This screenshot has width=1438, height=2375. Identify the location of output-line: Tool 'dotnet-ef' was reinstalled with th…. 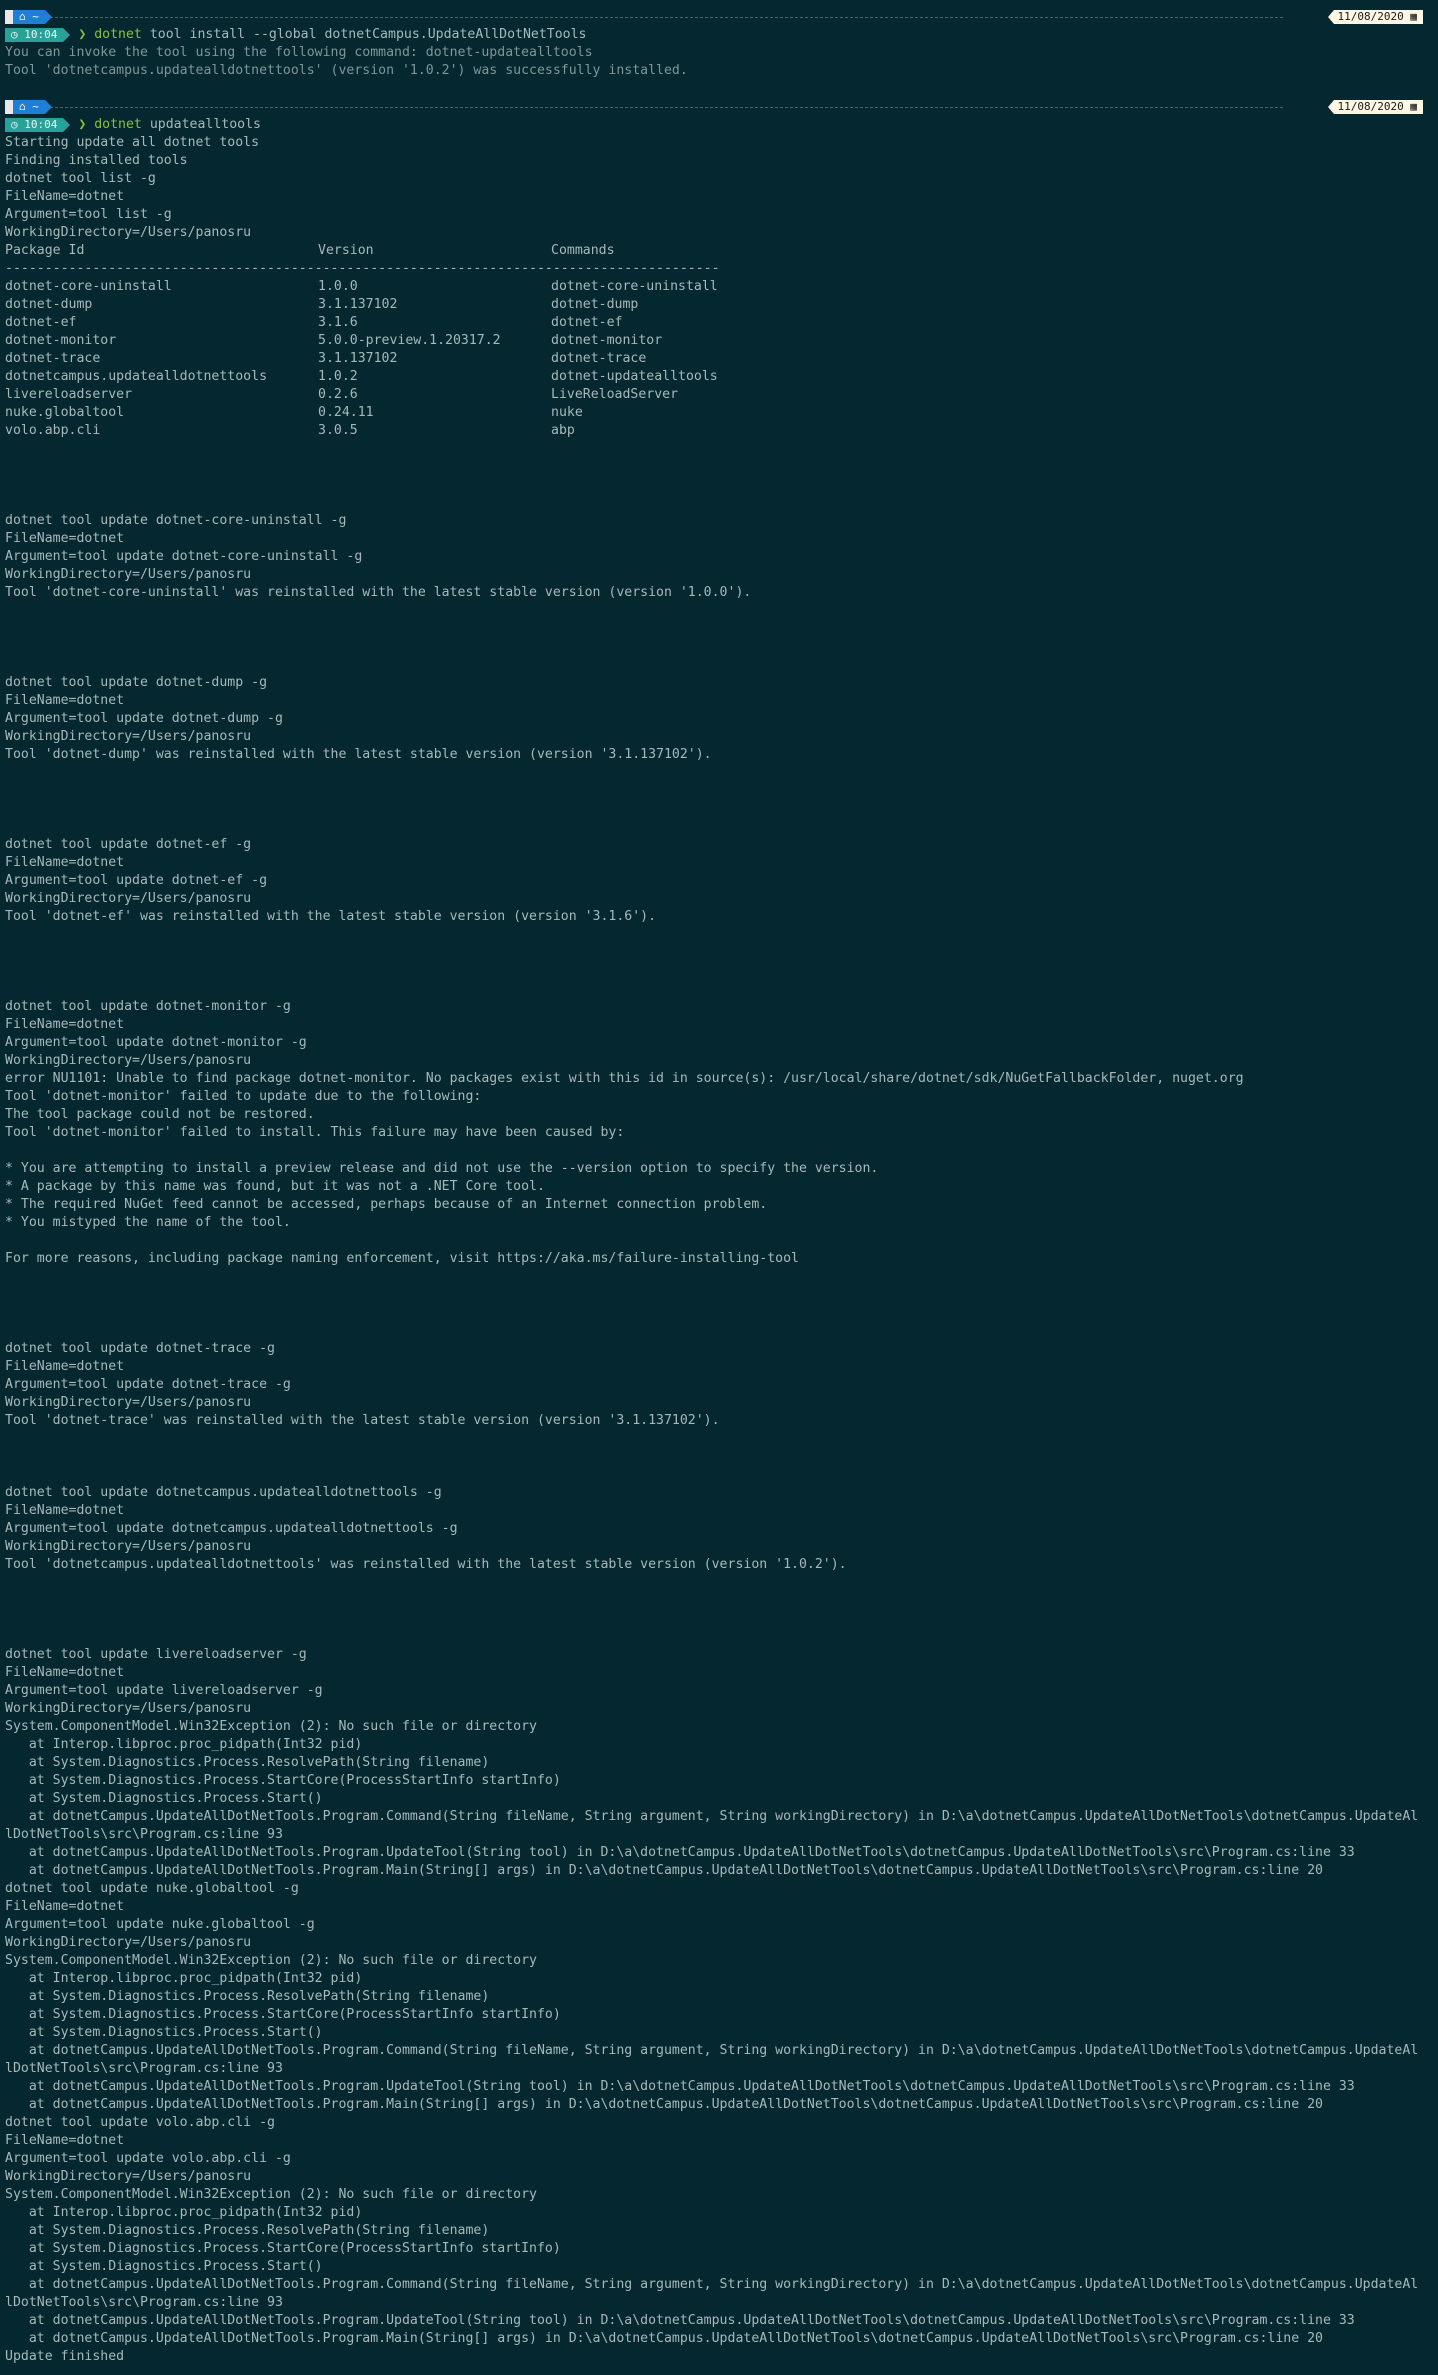
(331, 916).